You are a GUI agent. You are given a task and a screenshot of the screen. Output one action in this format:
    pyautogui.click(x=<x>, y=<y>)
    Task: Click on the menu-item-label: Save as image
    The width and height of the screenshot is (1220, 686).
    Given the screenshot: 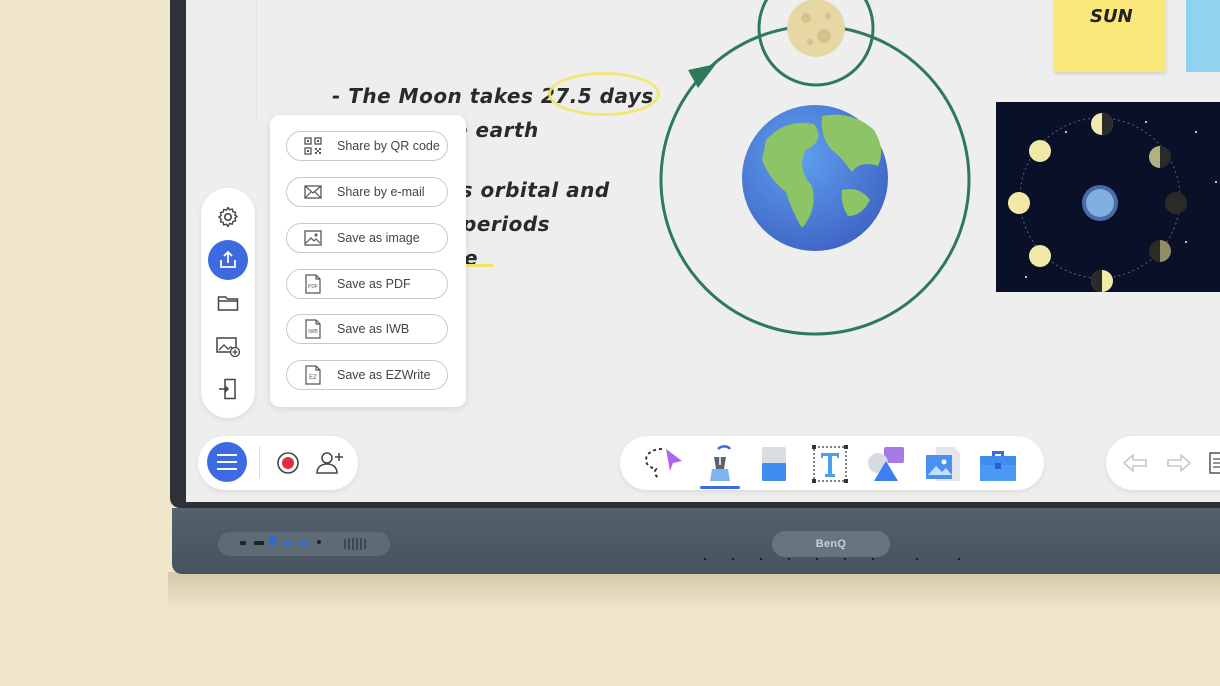 What is the action you would take?
    pyautogui.click(x=378, y=238)
    